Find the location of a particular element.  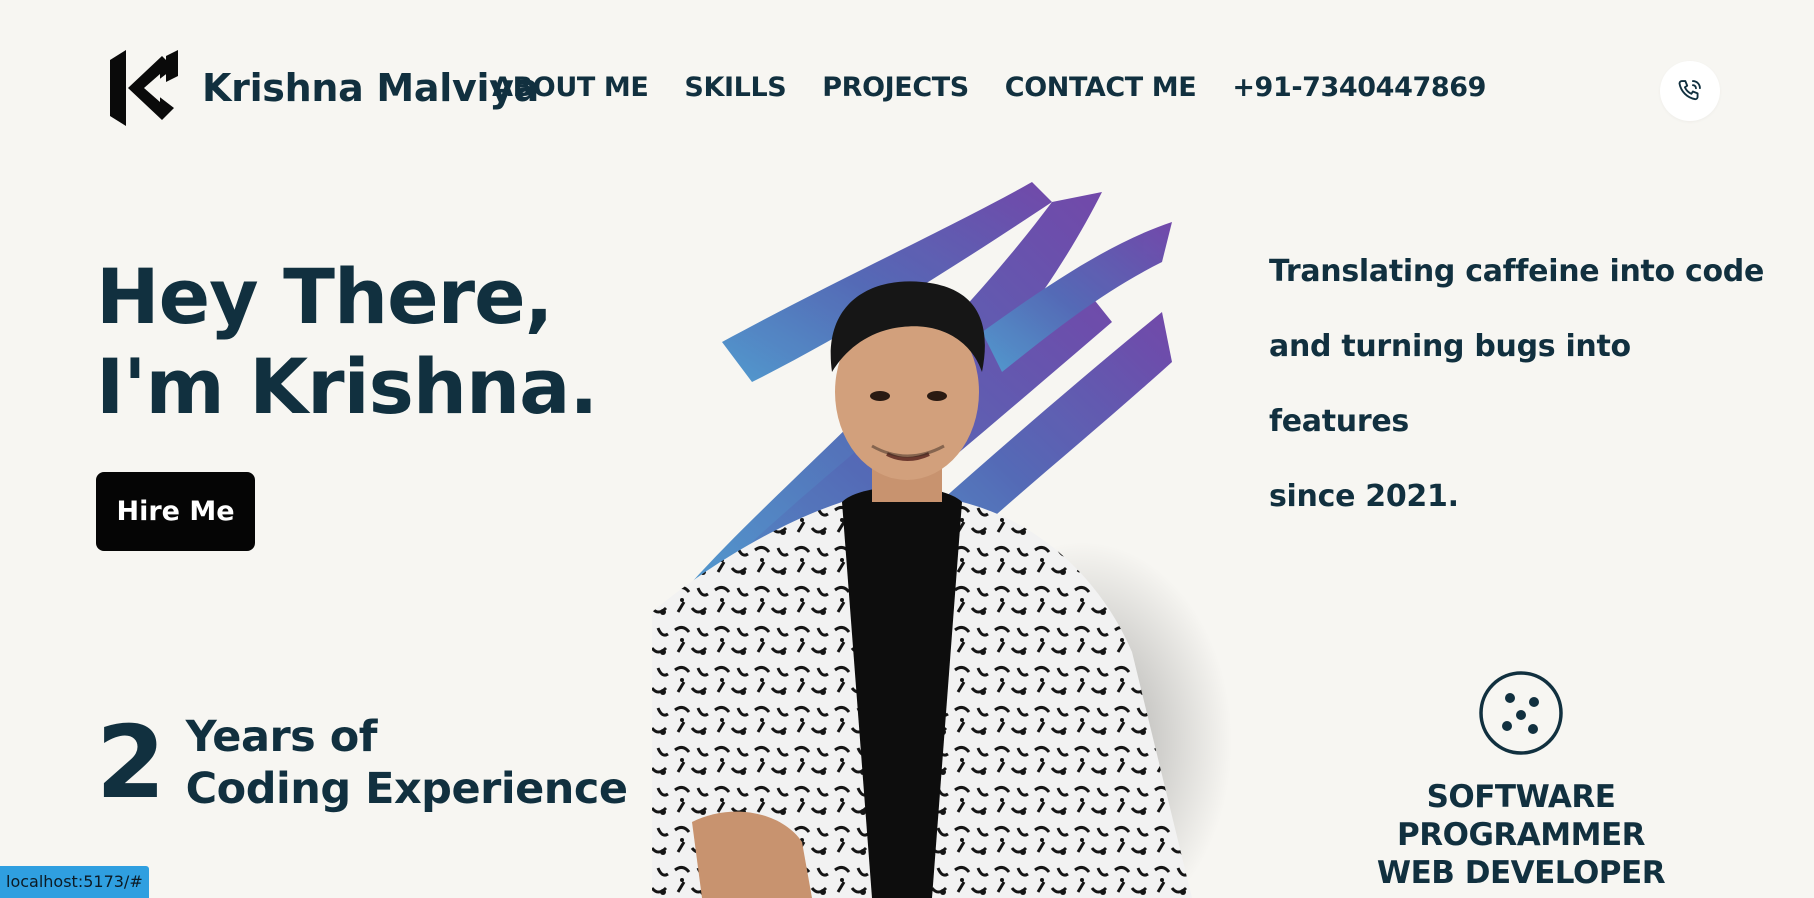

nav-about-me: ABOUT ME is located at coordinates (570, 87).